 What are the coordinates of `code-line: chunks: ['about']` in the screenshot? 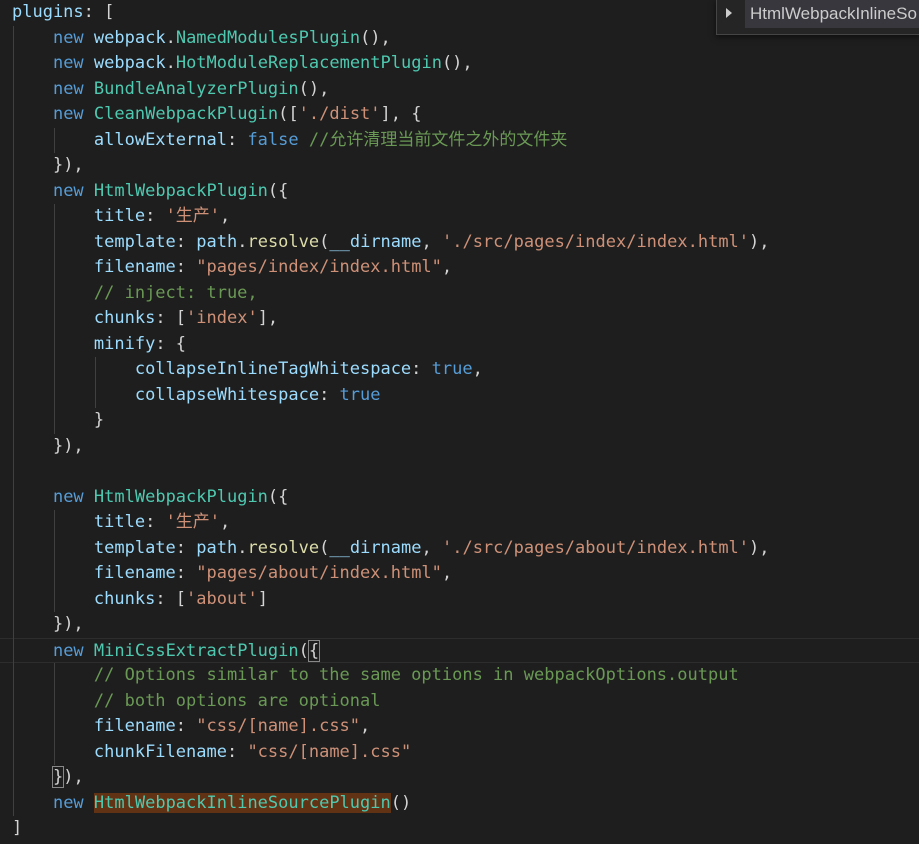 It's located at (459, 599).